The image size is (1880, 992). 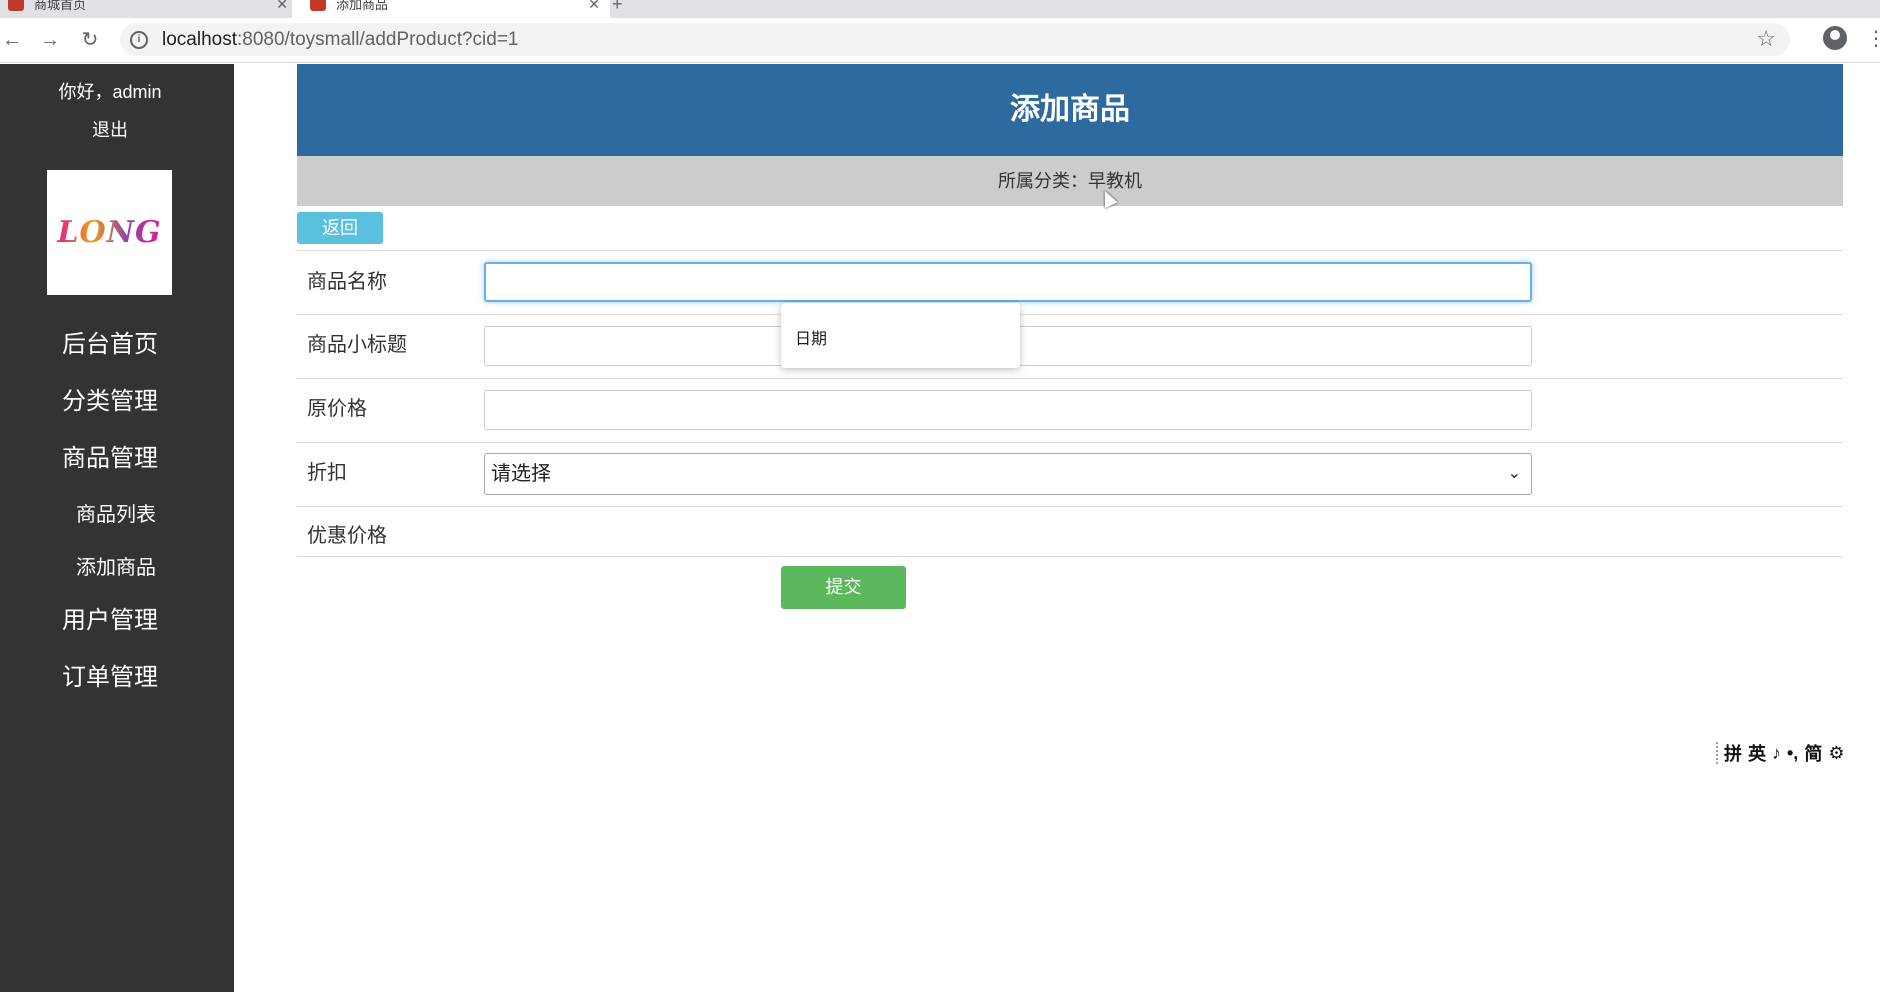 I want to click on subtitle-label: 商品小标题, so click(x=357, y=345).